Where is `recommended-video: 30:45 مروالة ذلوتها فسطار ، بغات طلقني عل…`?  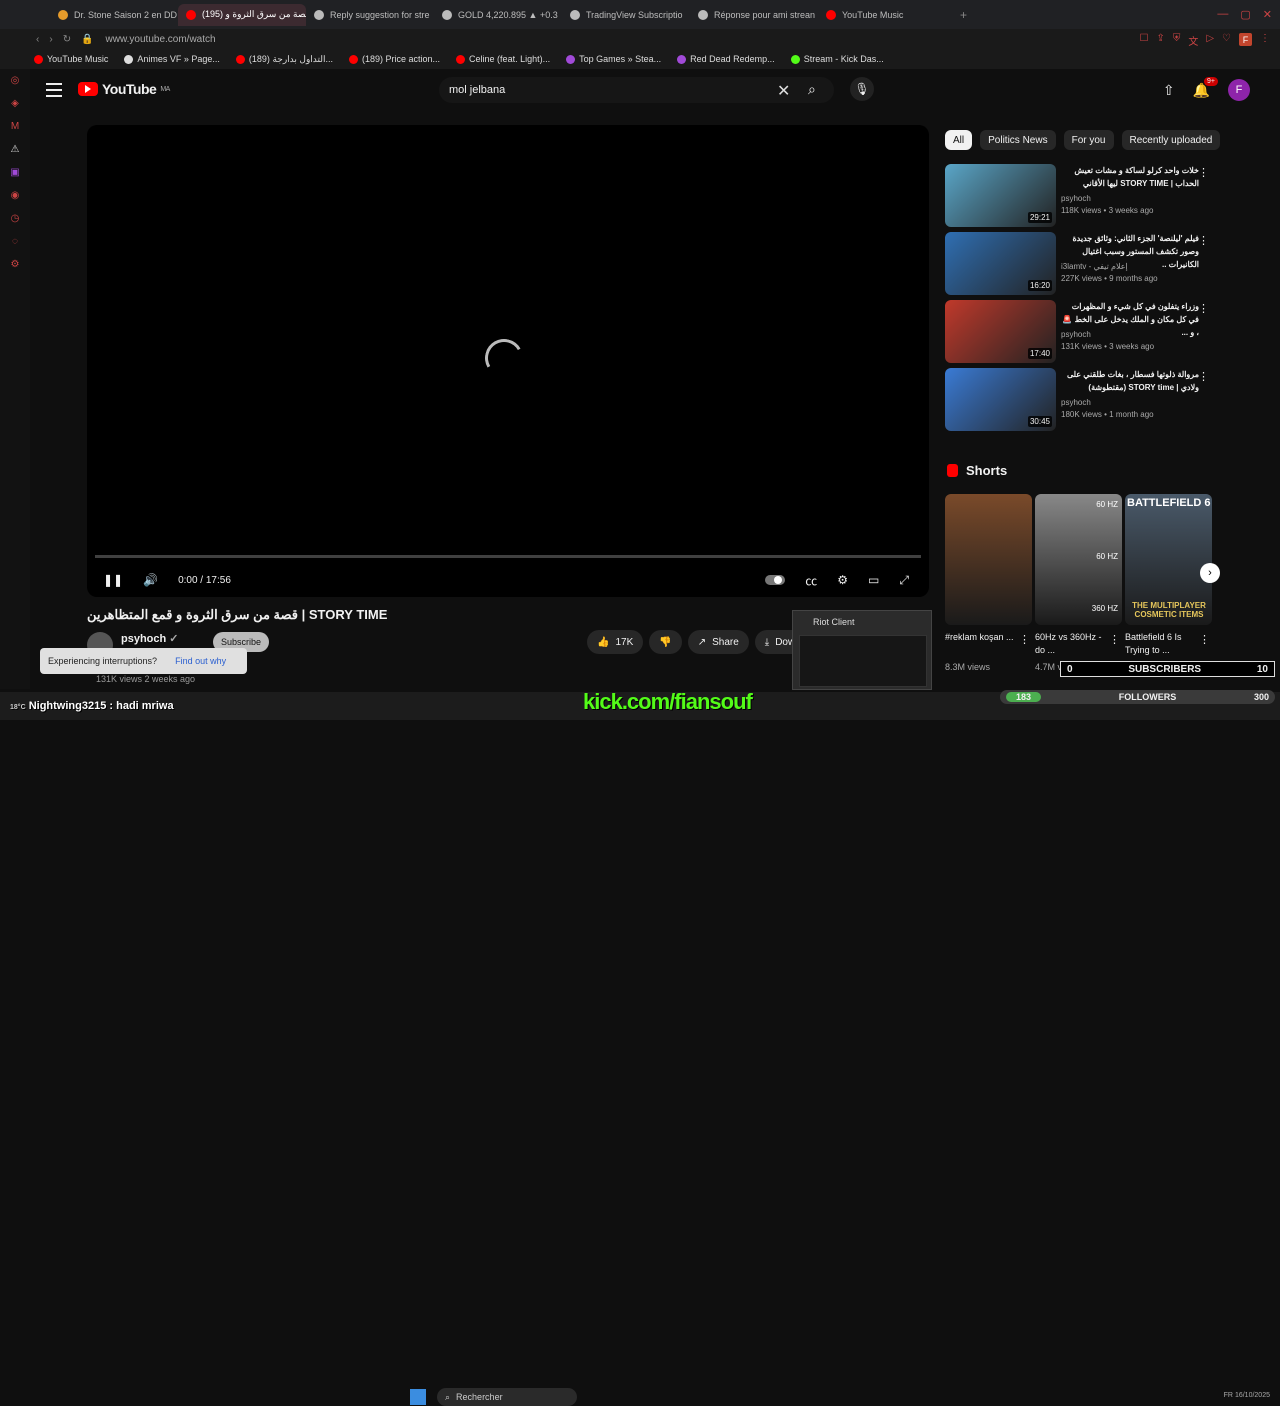
recommended-video: 30:45 مروالة ذلوتها فسطار ، بغات طلقني عل… is located at coordinates (1079, 402).